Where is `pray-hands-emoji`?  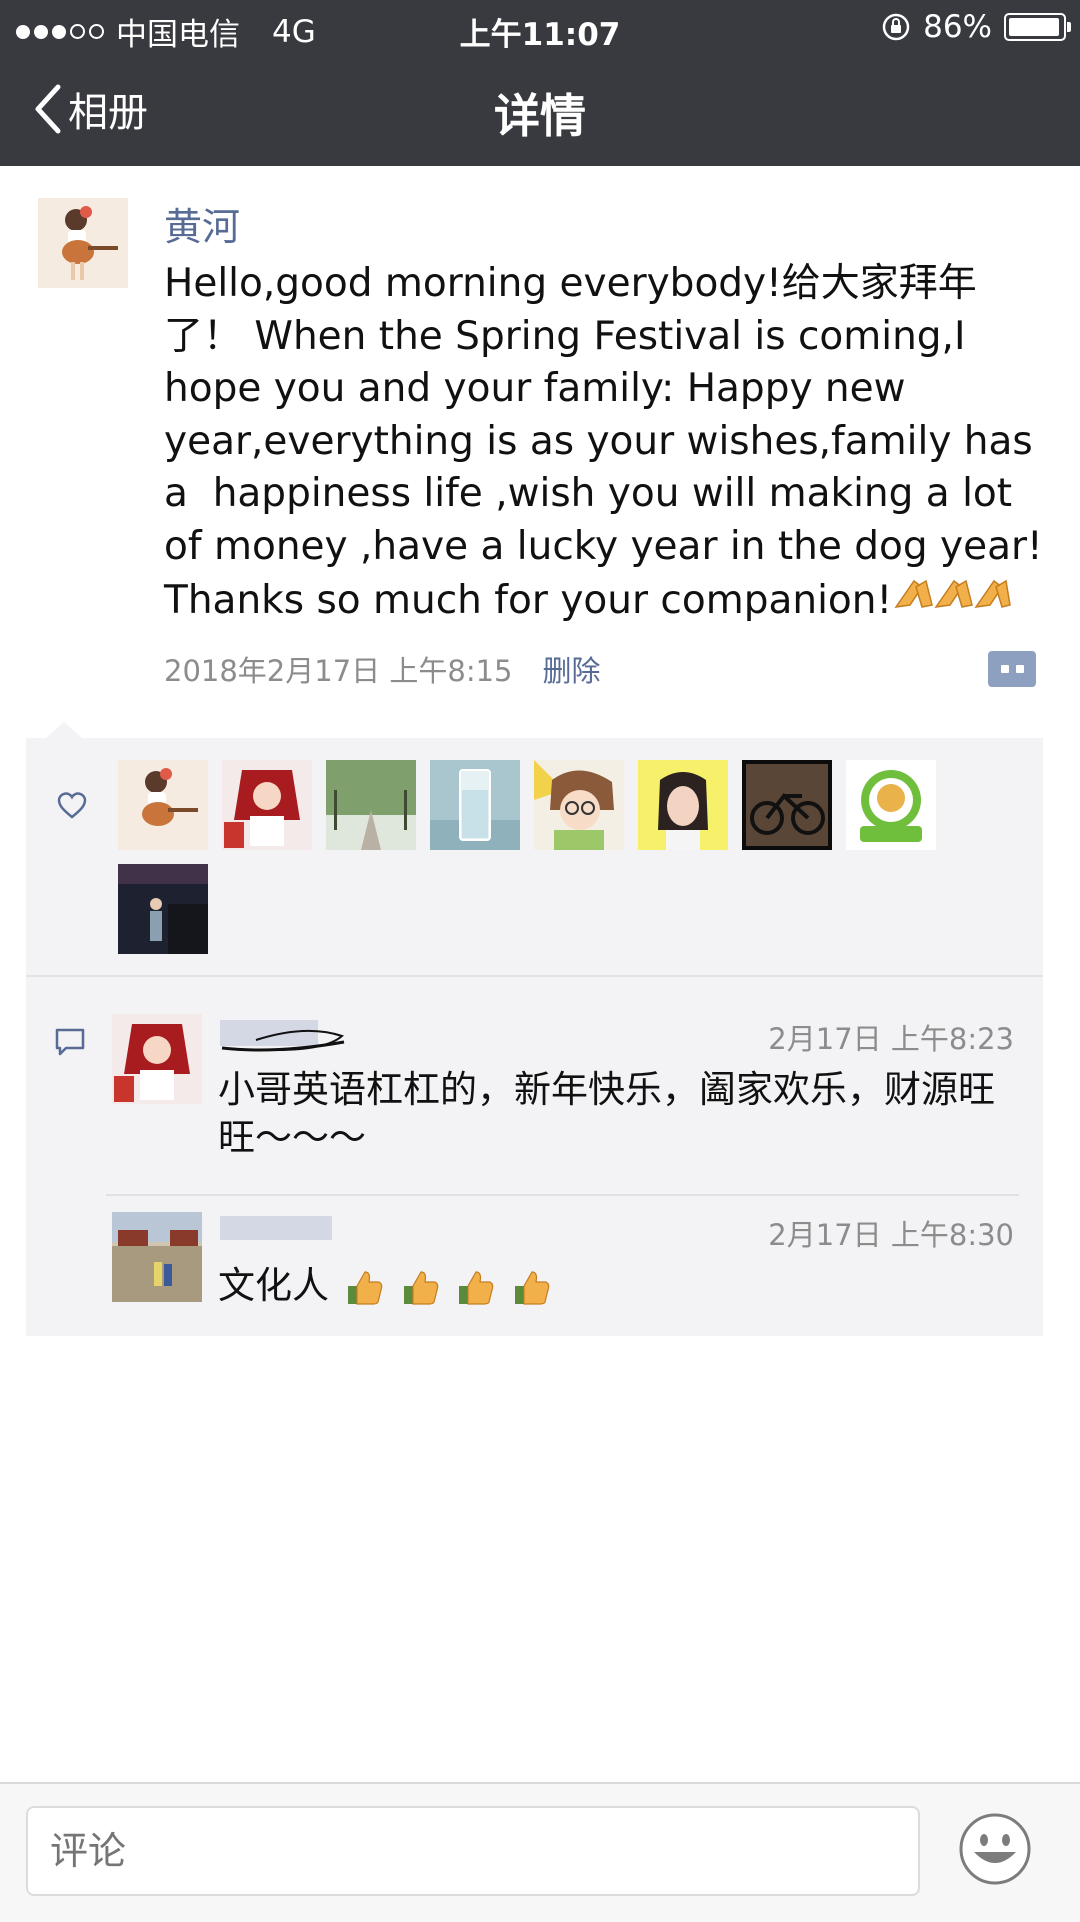
pray-hands-emoji is located at coordinates (952, 600).